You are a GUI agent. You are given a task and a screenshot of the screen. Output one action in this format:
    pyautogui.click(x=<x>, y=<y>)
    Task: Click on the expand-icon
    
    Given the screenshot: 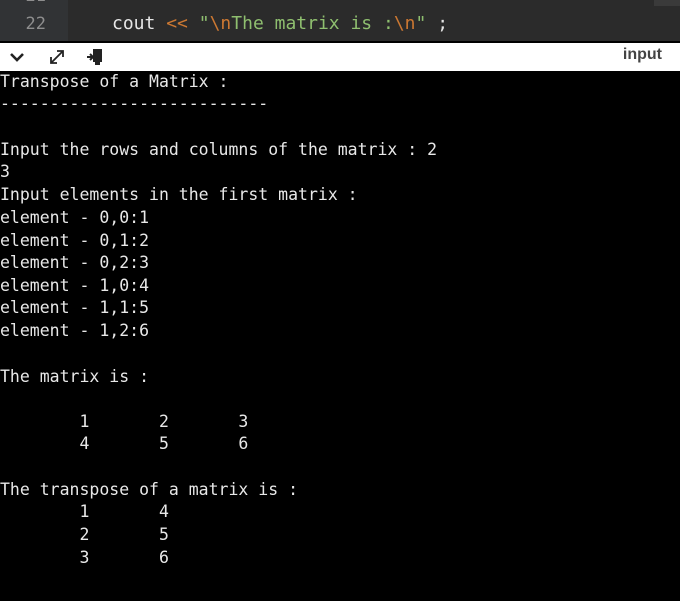 What is the action you would take?
    pyautogui.click(x=57, y=57)
    